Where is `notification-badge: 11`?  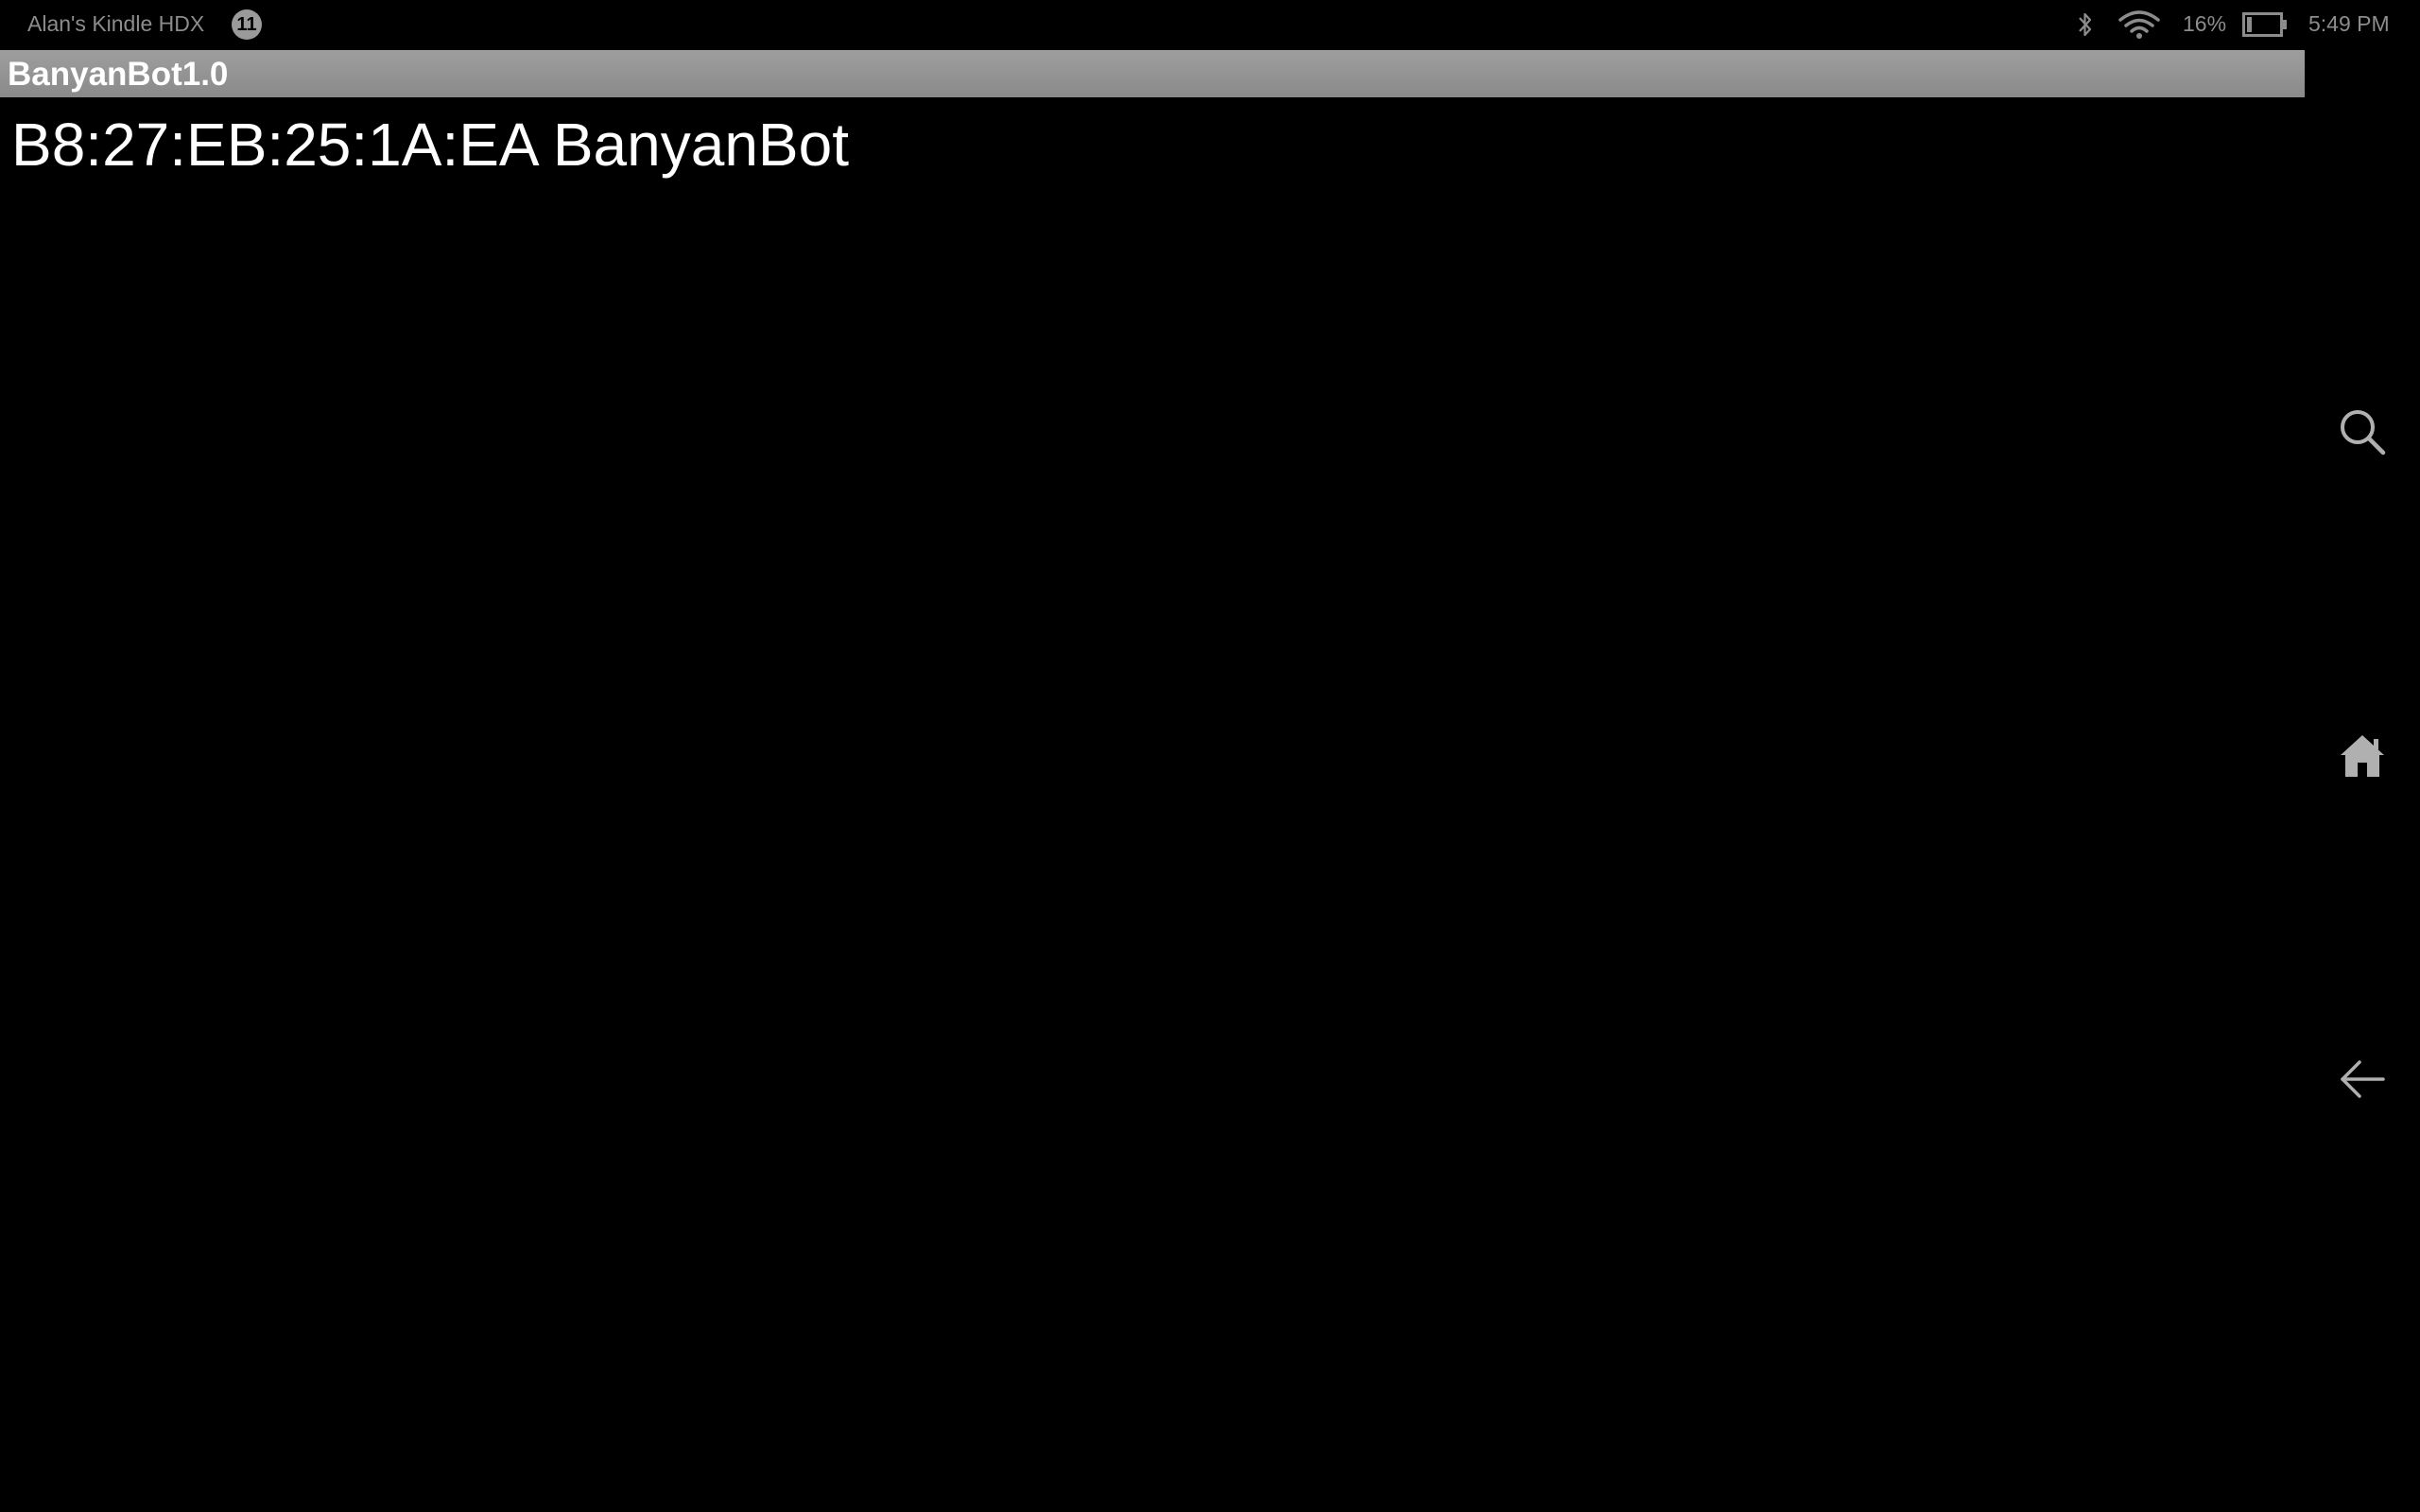
notification-badge: 11 is located at coordinates (247, 24).